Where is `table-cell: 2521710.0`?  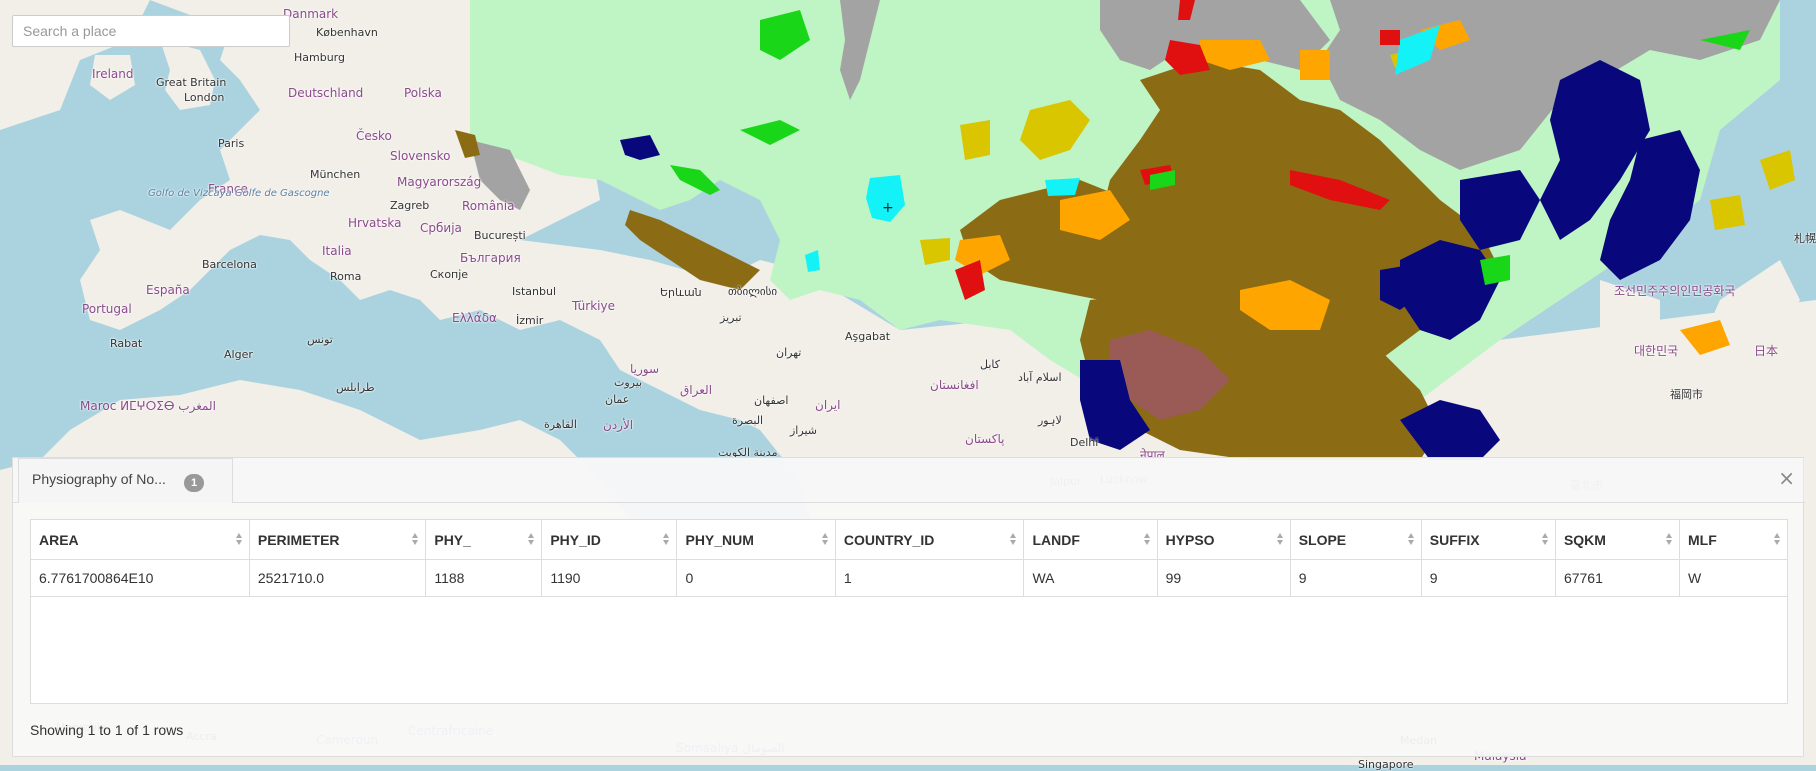
table-cell: 2521710.0 is located at coordinates (338, 578).